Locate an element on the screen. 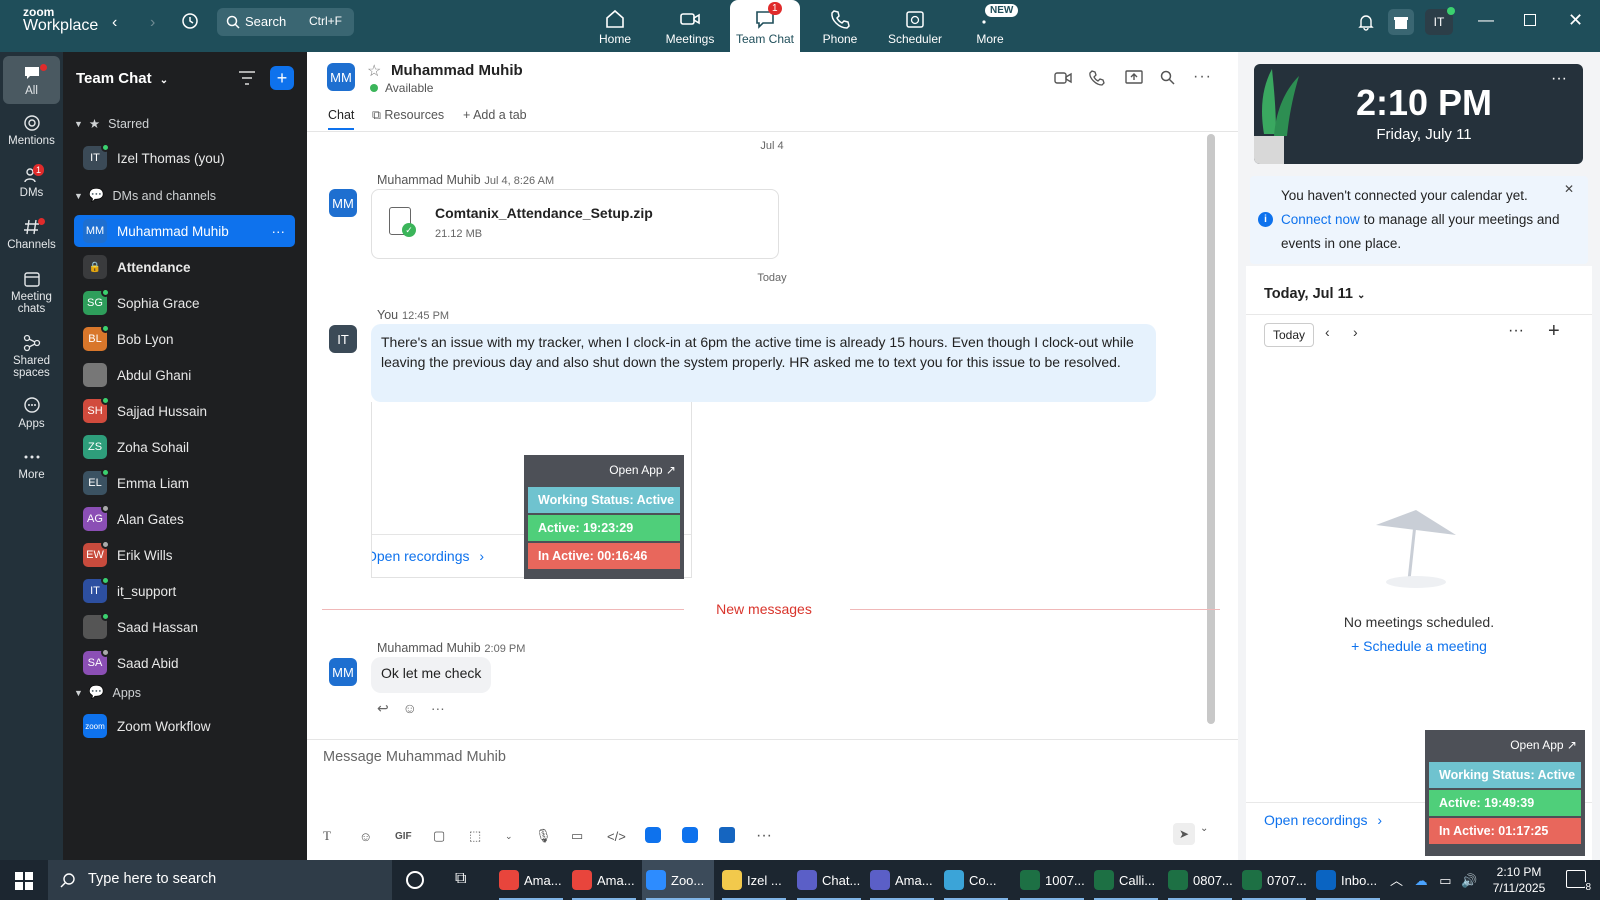  tab-add: + Add a tab is located at coordinates (495, 115).